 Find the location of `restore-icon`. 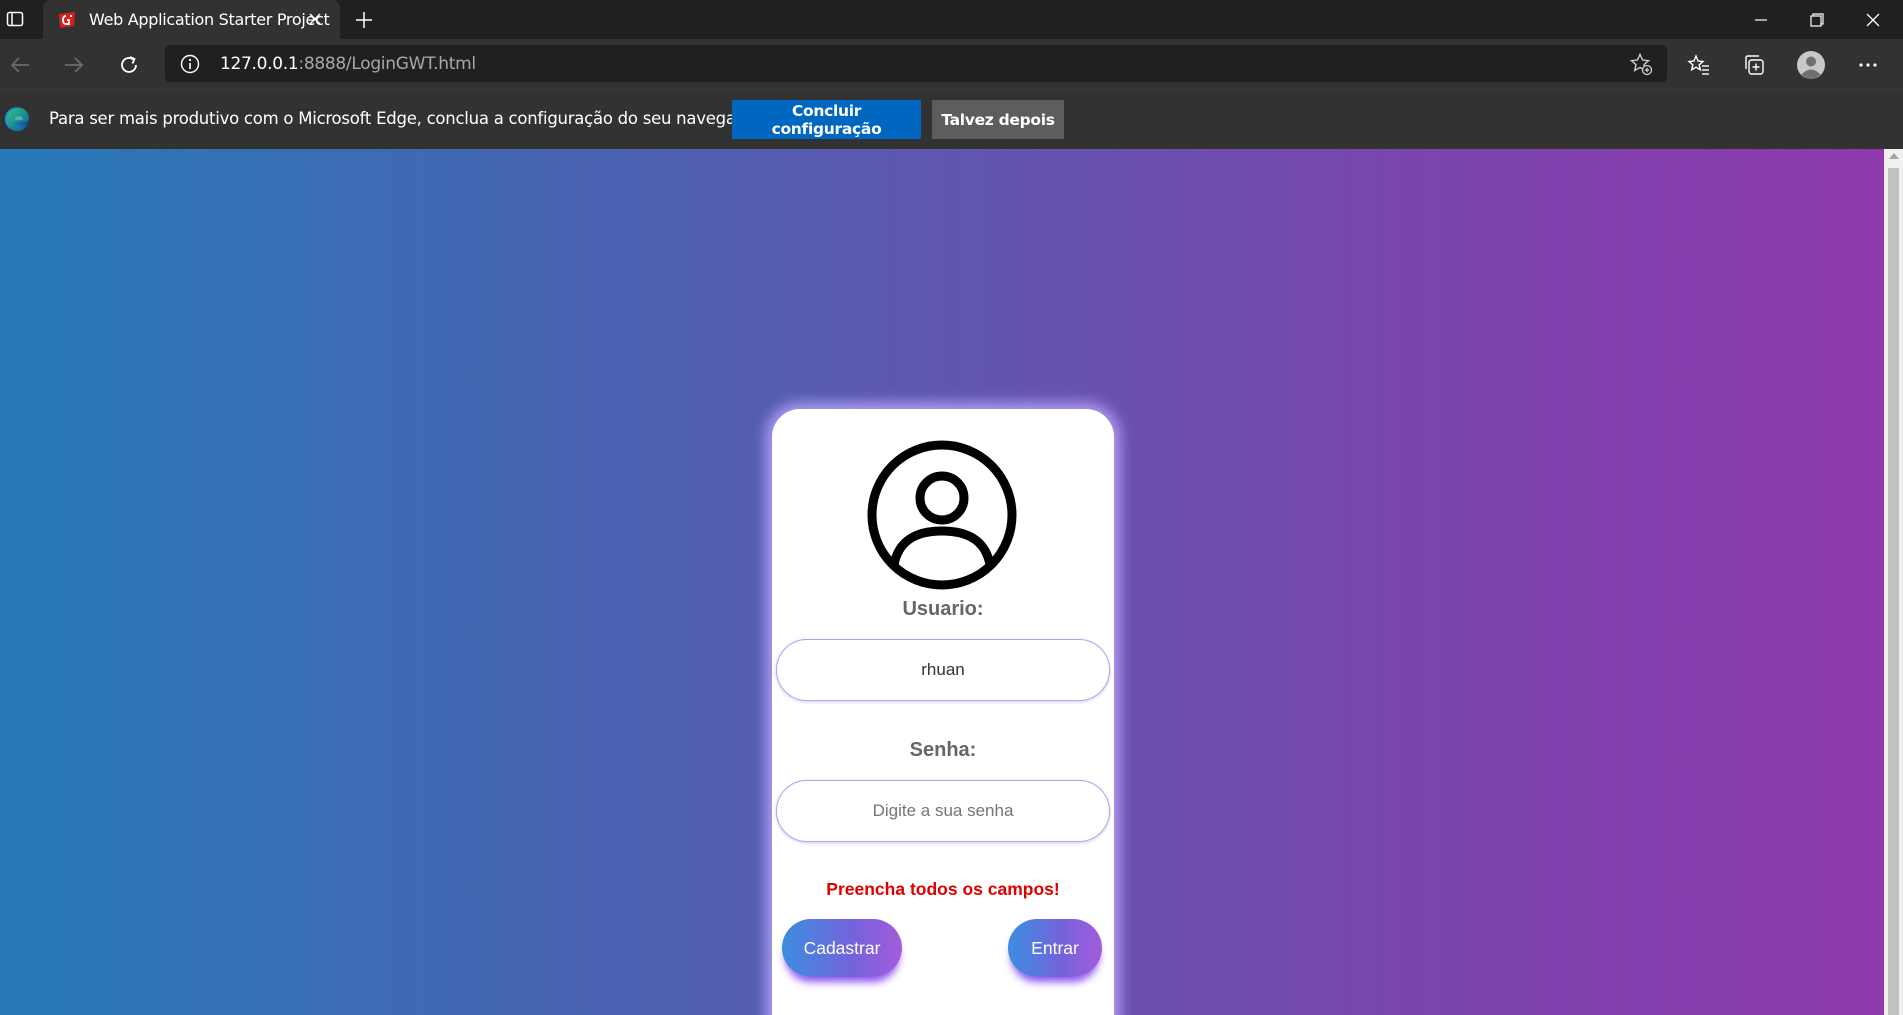

restore-icon is located at coordinates (1817, 19).